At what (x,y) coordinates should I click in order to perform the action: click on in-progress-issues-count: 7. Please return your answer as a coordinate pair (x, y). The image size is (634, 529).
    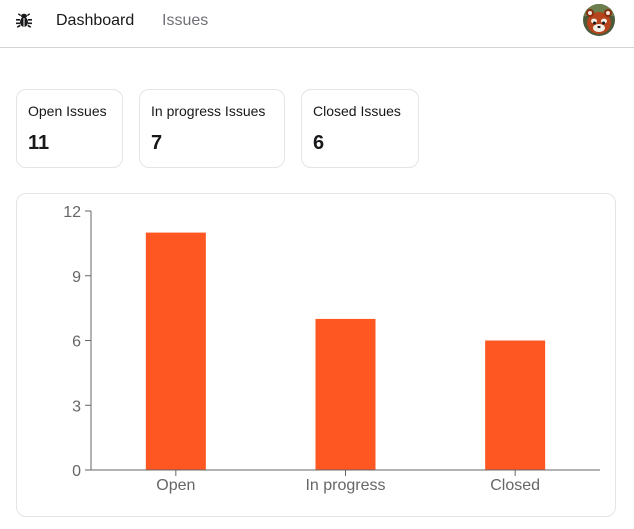
    Looking at the image, I should click on (157, 143).